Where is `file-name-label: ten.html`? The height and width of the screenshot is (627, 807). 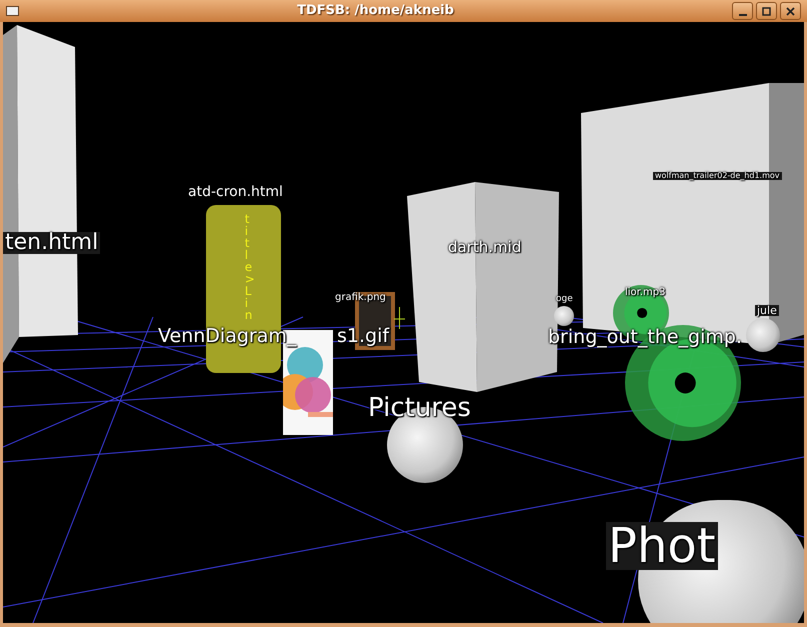
file-name-label: ten.html is located at coordinates (51, 243).